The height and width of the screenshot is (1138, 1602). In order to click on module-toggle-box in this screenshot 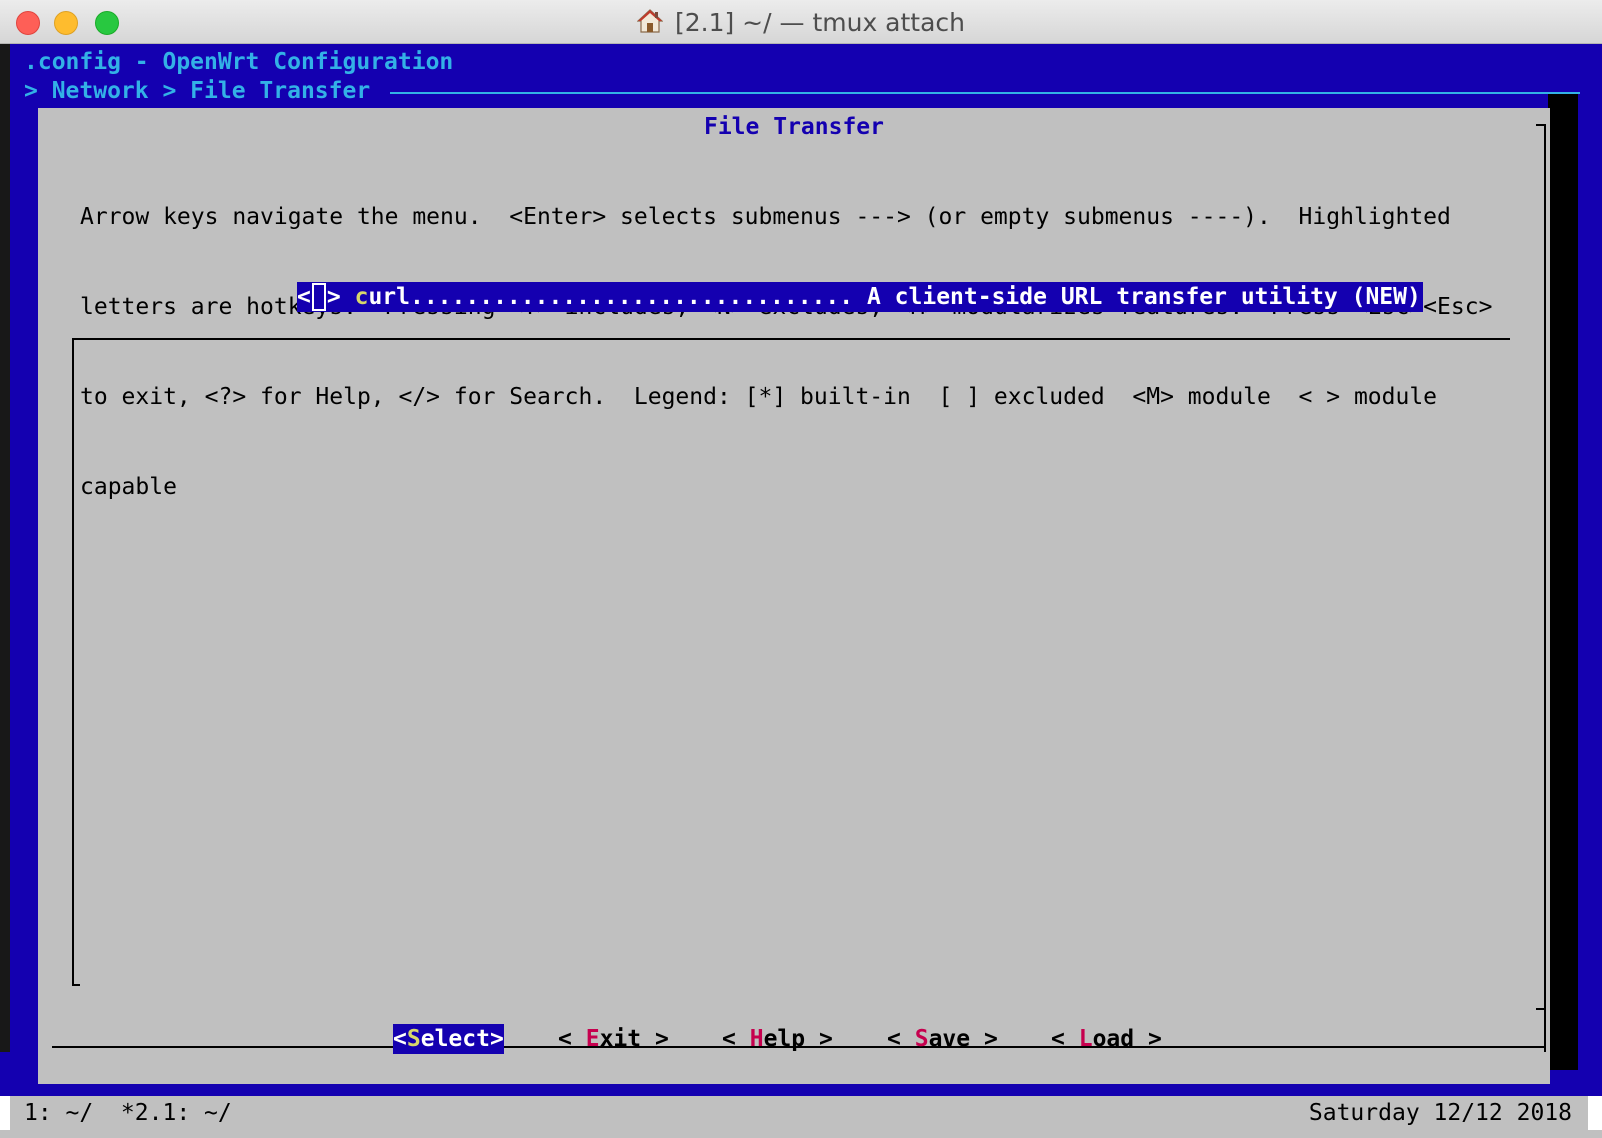, I will do `click(318, 297)`.